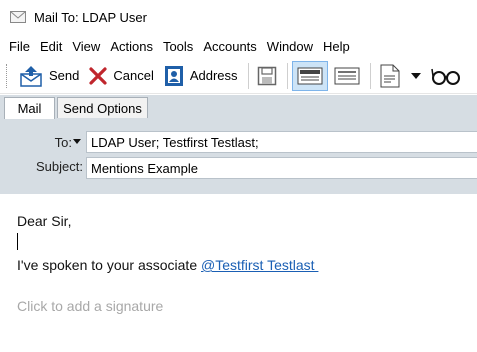 This screenshot has width=477, height=352. I want to click on view-mode-button, so click(309, 75).